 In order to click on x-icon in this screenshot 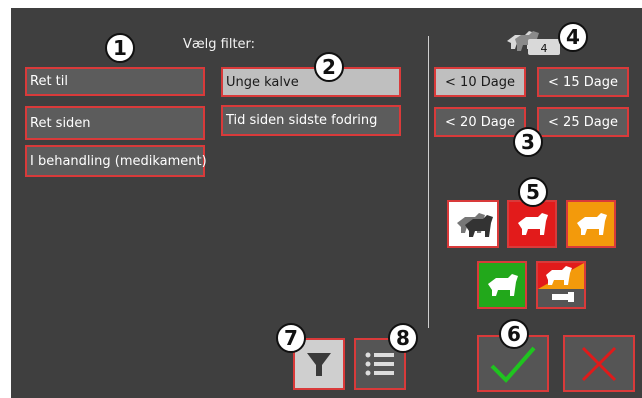, I will do `click(599, 363)`.